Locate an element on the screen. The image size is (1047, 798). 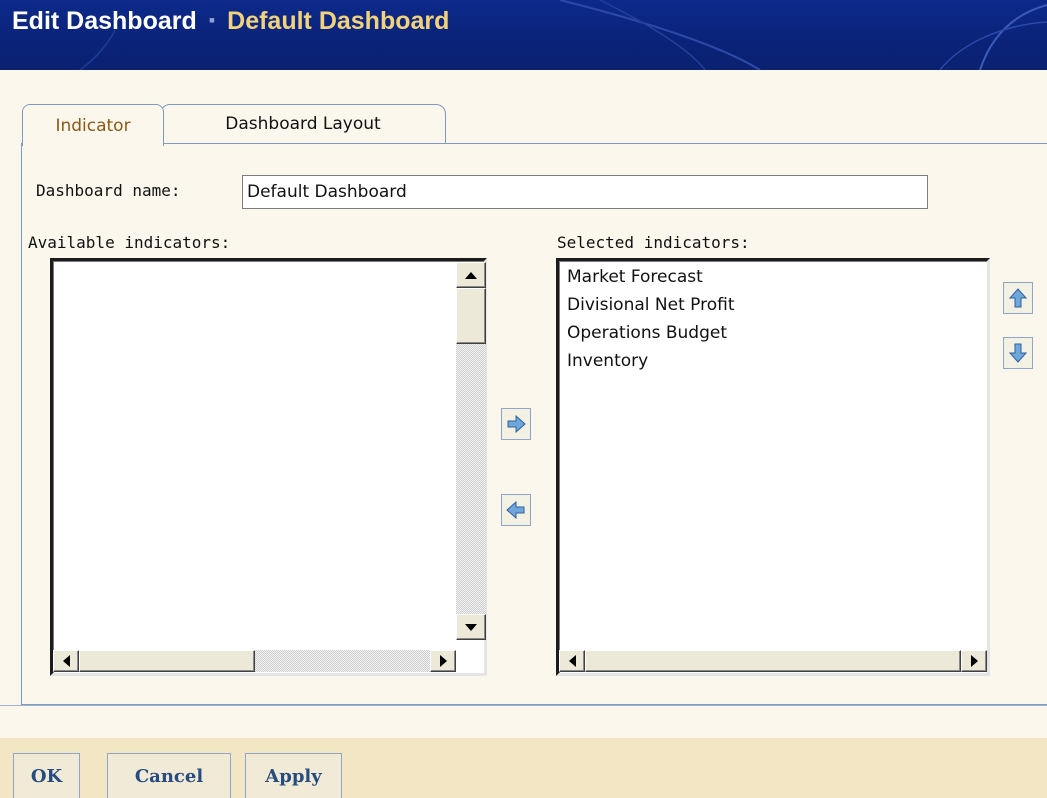
list-item: Market Forecast is located at coordinates (651, 277).